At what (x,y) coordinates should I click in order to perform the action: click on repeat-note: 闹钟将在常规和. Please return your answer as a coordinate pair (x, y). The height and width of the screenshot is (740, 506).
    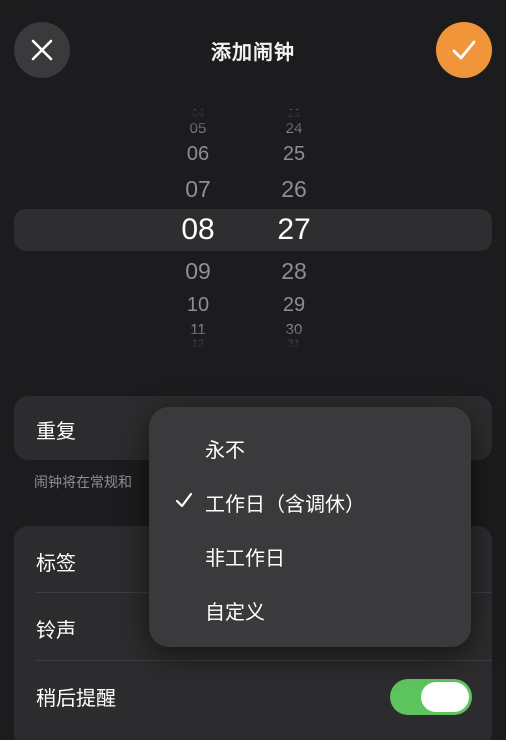
    Looking at the image, I should click on (83, 483).